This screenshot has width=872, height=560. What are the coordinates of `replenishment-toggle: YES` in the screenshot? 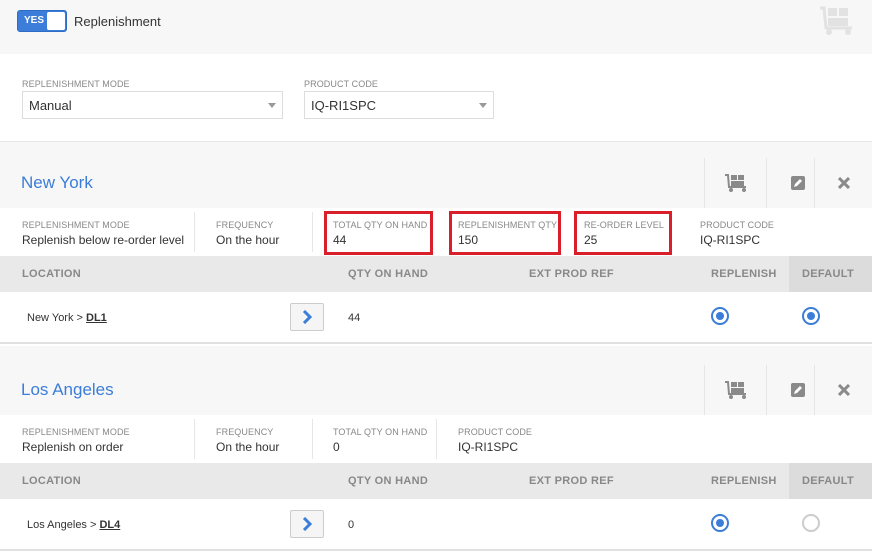 It's located at (42, 21).